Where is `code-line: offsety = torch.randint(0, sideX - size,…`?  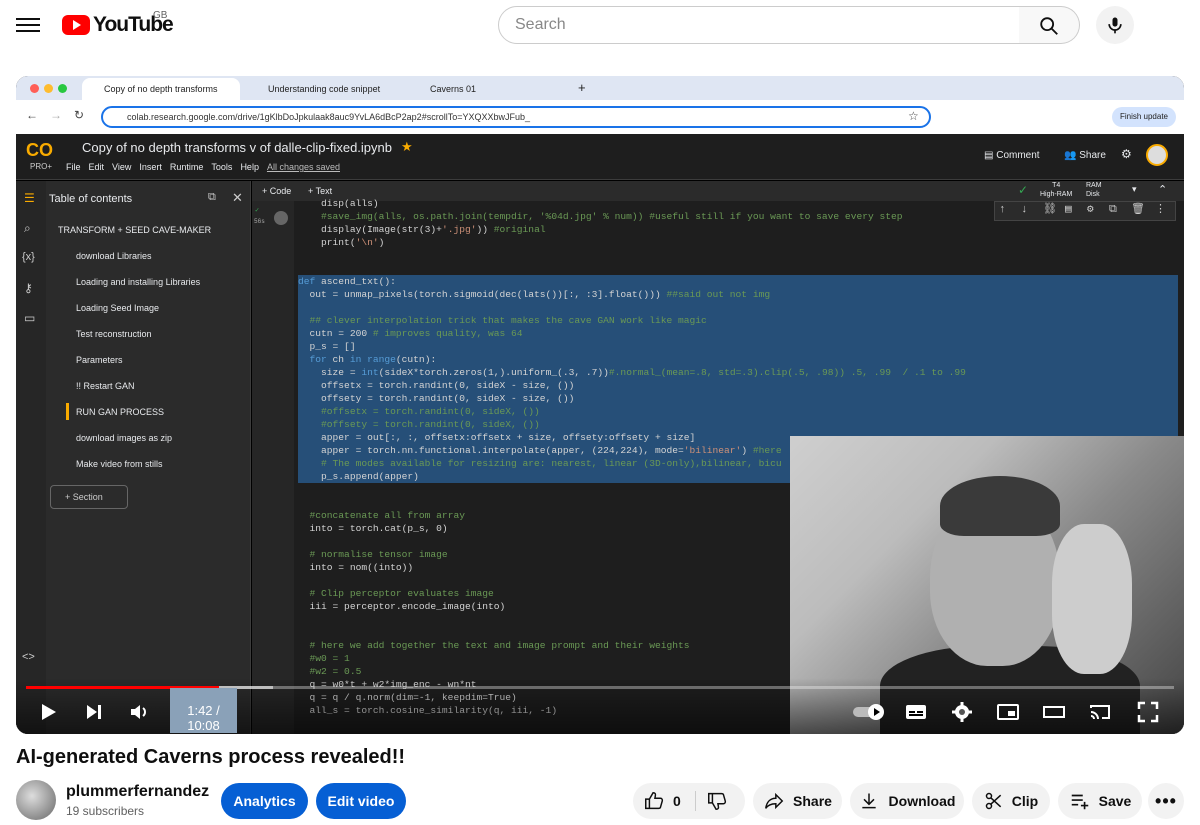
code-line: offsety = torch.randint(0, sideX - size,… is located at coordinates (738, 398).